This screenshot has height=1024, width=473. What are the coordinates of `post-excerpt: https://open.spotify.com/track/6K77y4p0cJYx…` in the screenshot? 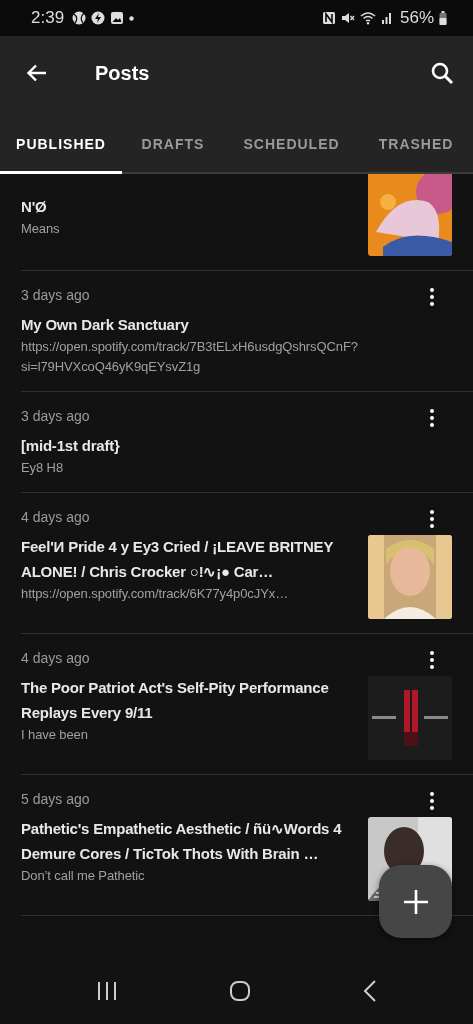 It's located at (155, 594).